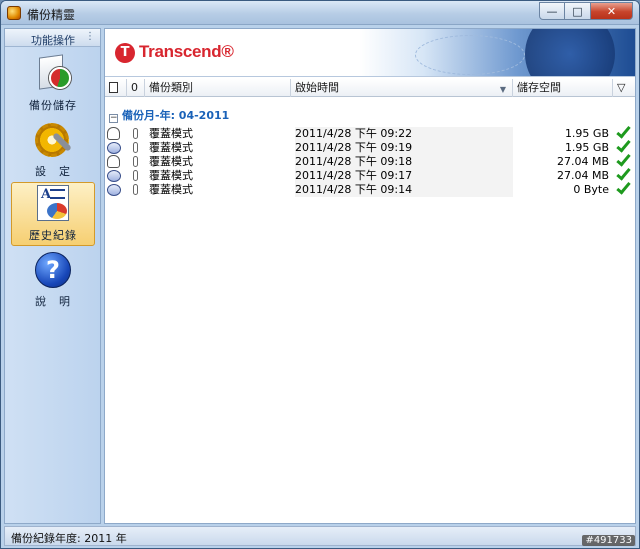 The height and width of the screenshot is (549, 640). What do you see at coordinates (570, 52) in the screenshot?
I see `banner-globe-image` at bounding box center [570, 52].